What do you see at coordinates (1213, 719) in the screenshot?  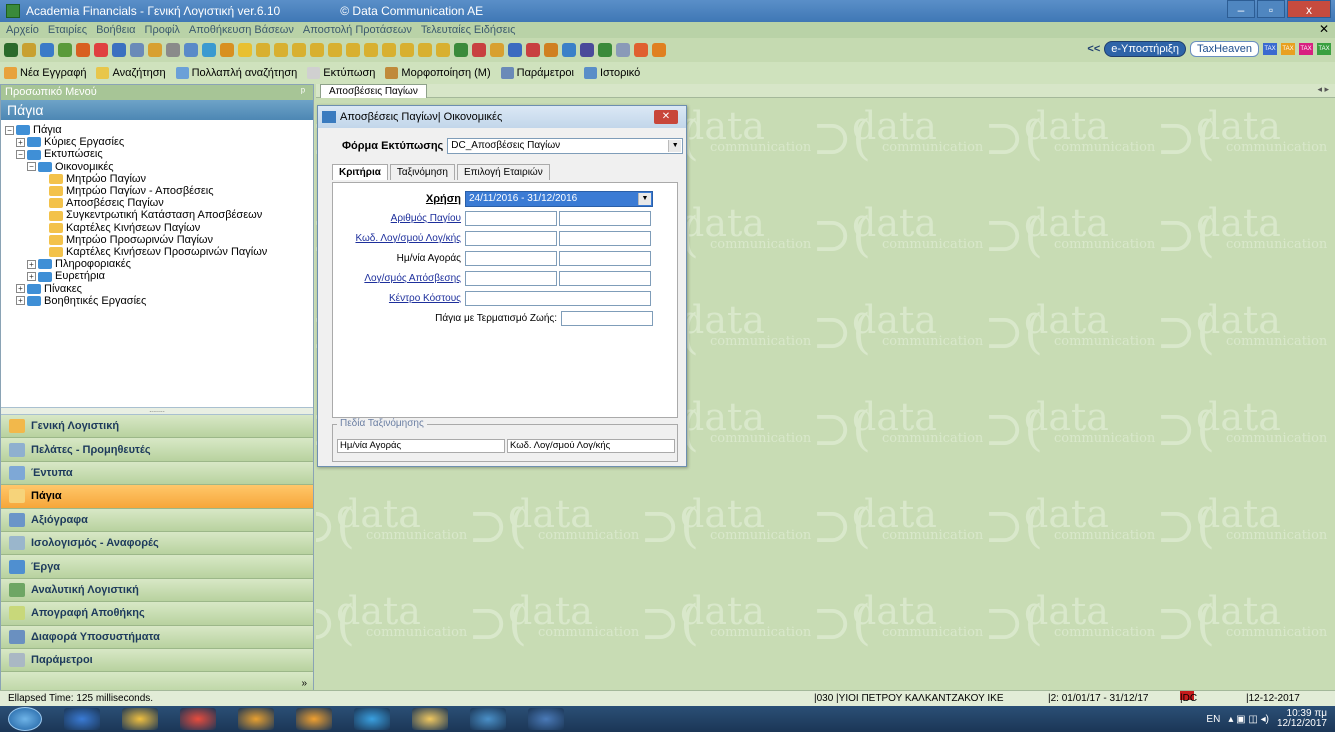 I see `language-indicator: EN` at bounding box center [1213, 719].